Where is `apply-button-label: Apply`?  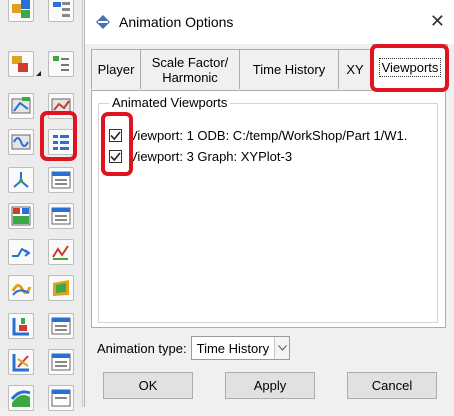 apply-button-label: Apply is located at coordinates (270, 385).